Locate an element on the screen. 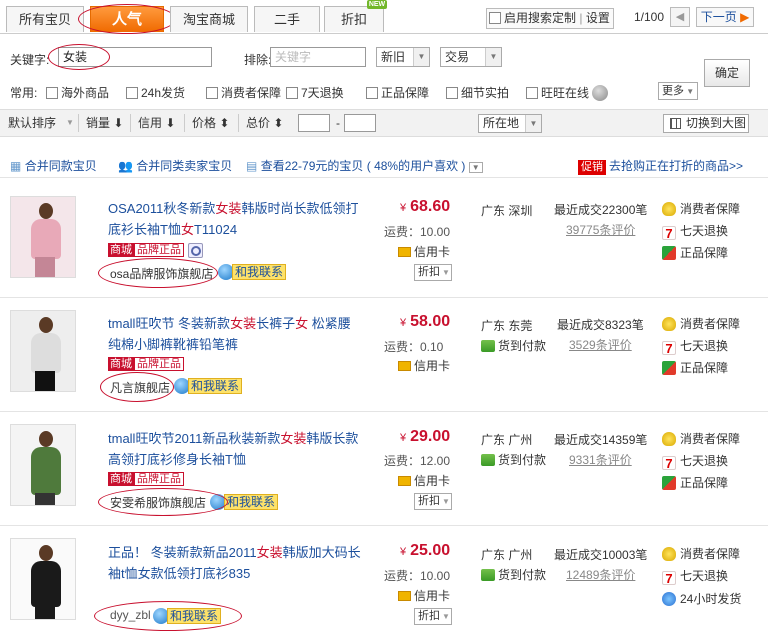 Image resolution: width=768 pixels, height=642 pixels. location-select: 所在地 ▼ is located at coordinates (510, 123).